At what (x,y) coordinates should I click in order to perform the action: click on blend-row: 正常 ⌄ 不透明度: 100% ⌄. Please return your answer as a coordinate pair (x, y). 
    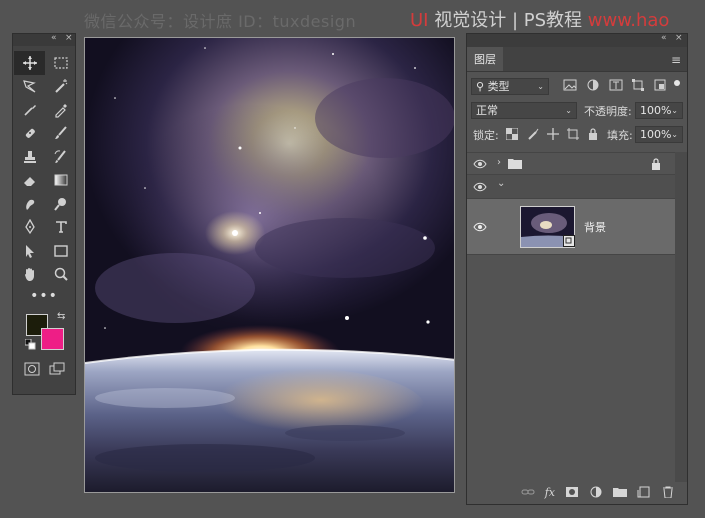
    Looking at the image, I should click on (577, 111).